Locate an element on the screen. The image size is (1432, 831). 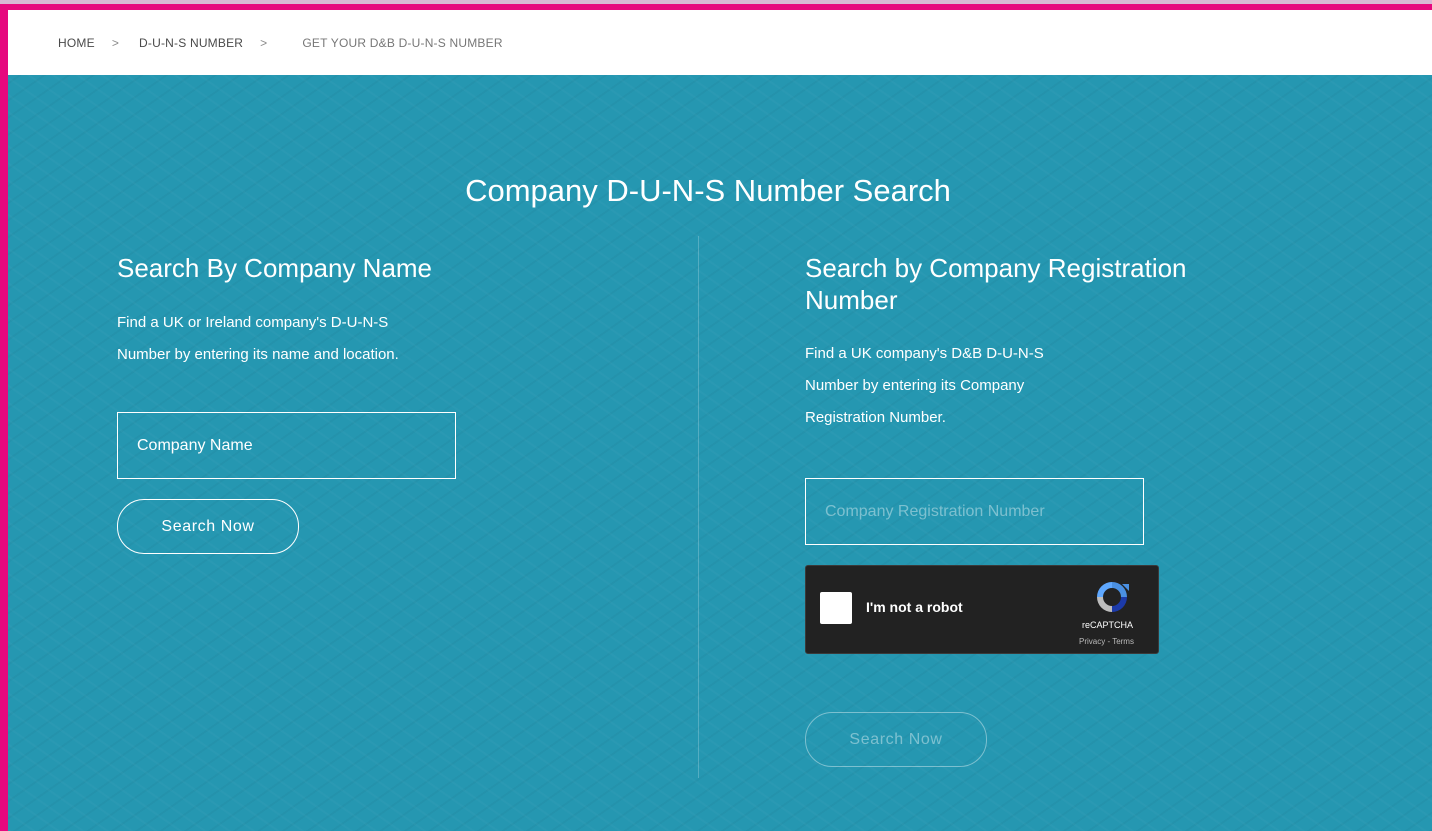
registration-description-line: Number by entering its Company is located at coordinates (915, 385).